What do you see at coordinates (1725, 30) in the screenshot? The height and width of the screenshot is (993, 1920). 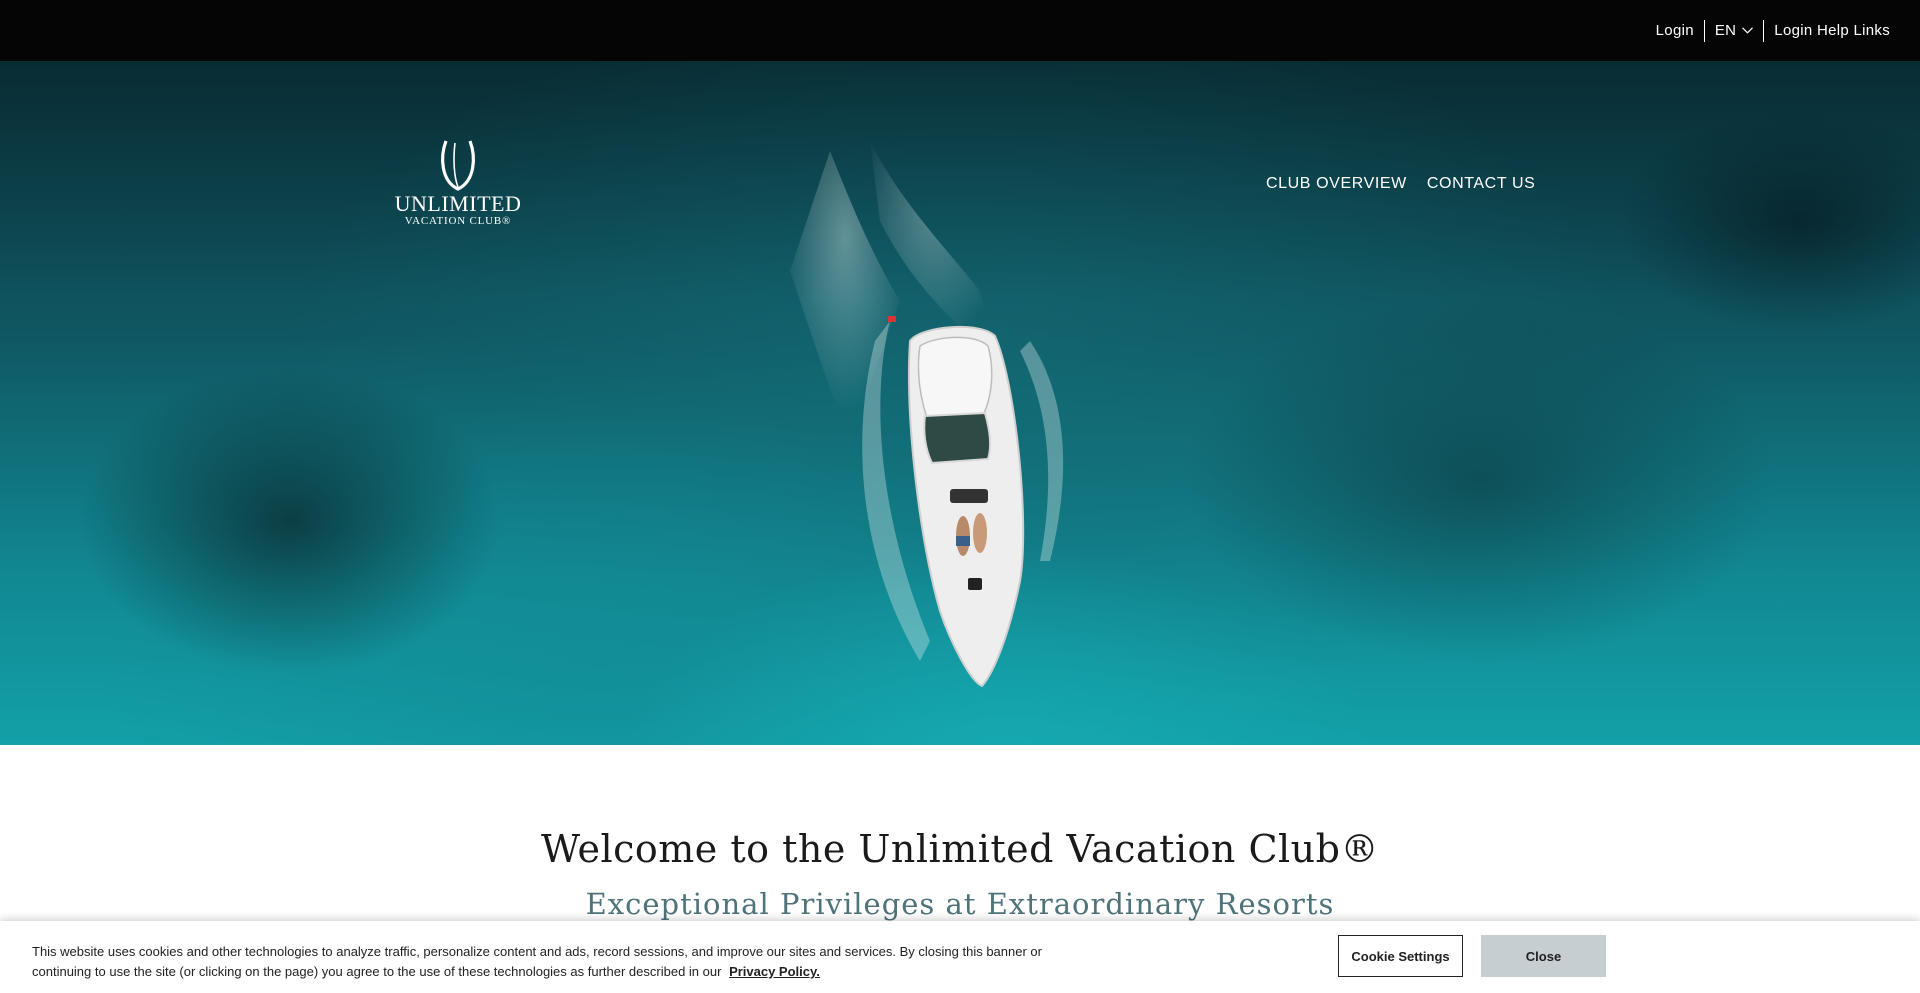 I see `language-label: EN` at bounding box center [1725, 30].